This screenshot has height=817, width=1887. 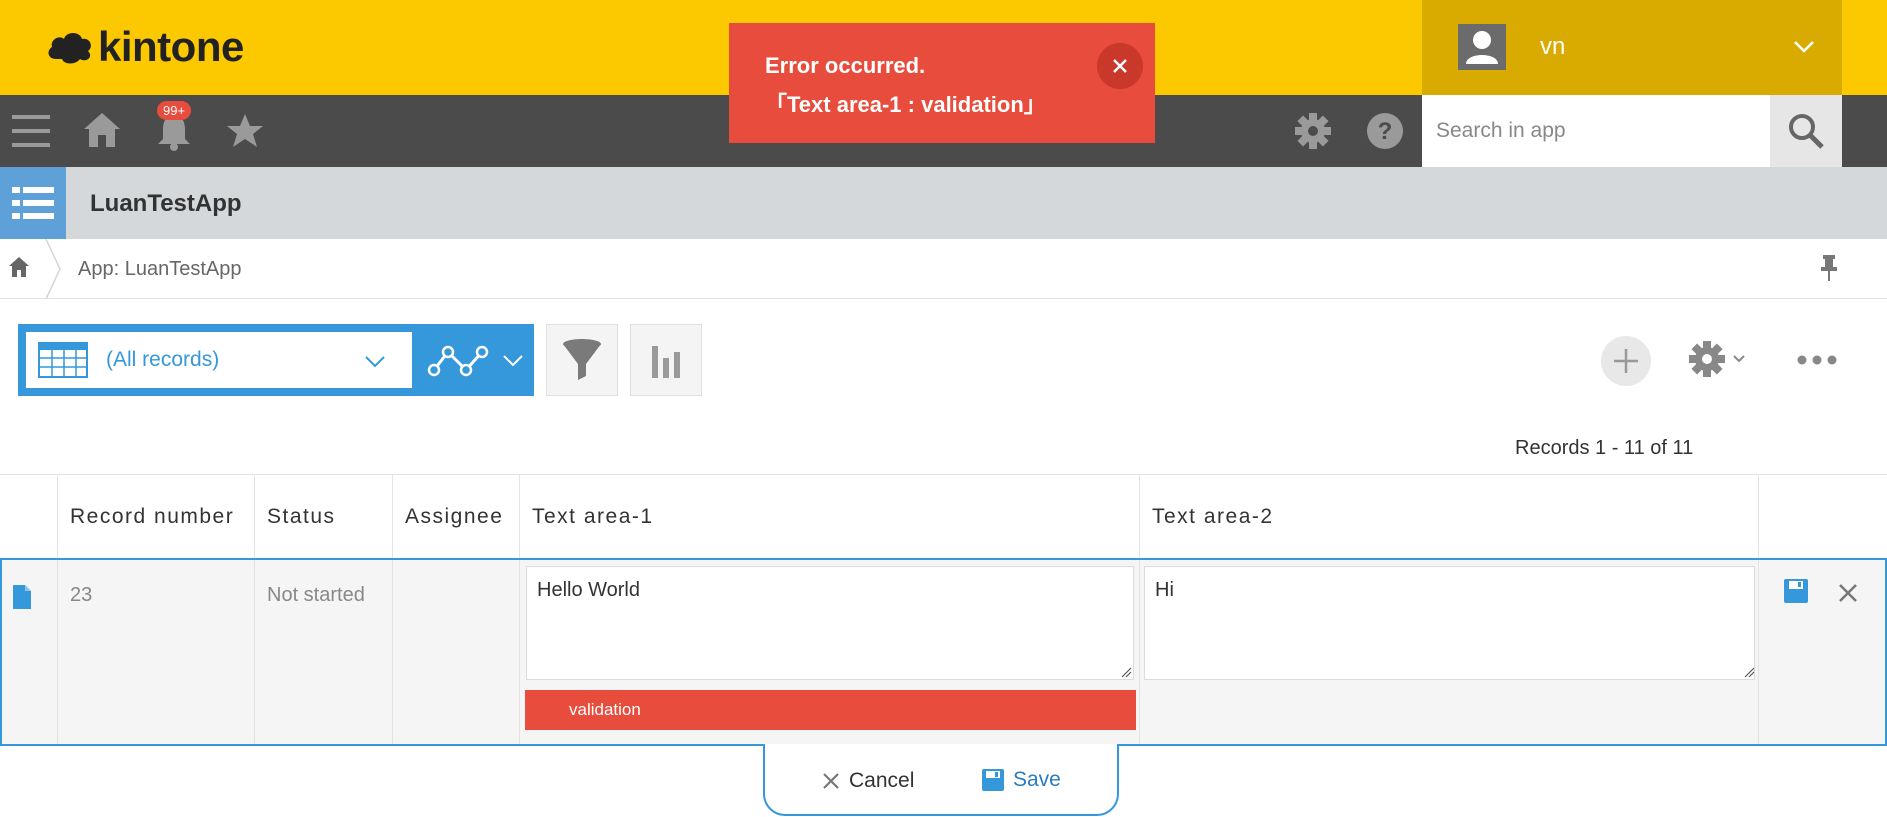 What do you see at coordinates (1449, 623) in the screenshot?
I see `text-area-2-input: Hi` at bounding box center [1449, 623].